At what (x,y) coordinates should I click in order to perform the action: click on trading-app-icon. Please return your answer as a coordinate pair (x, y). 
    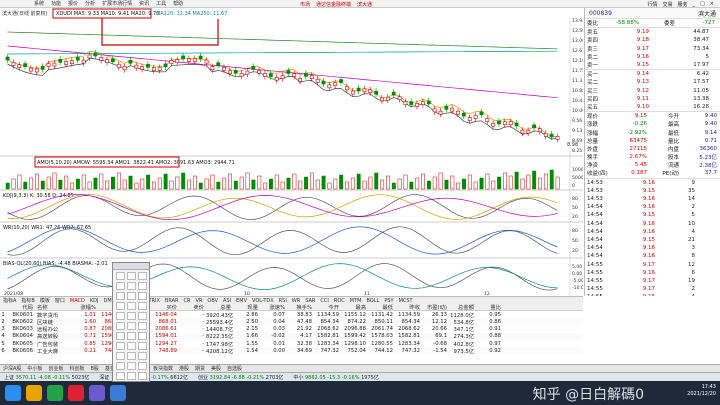
    Looking at the image, I should click on (76, 393).